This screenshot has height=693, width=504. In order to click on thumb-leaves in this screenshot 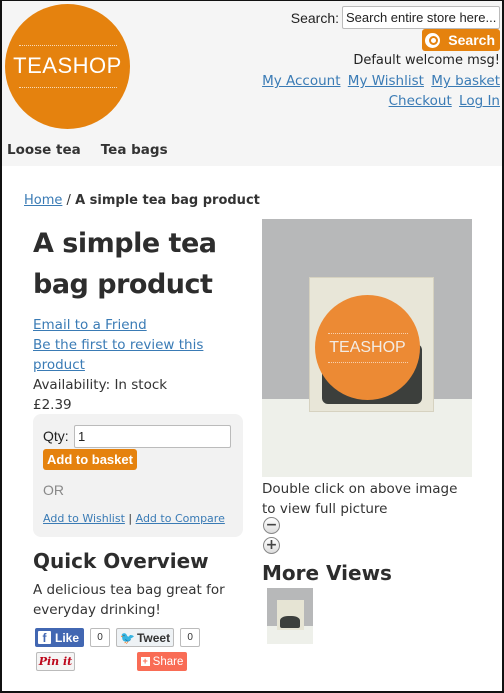, I will do `click(290, 622)`.